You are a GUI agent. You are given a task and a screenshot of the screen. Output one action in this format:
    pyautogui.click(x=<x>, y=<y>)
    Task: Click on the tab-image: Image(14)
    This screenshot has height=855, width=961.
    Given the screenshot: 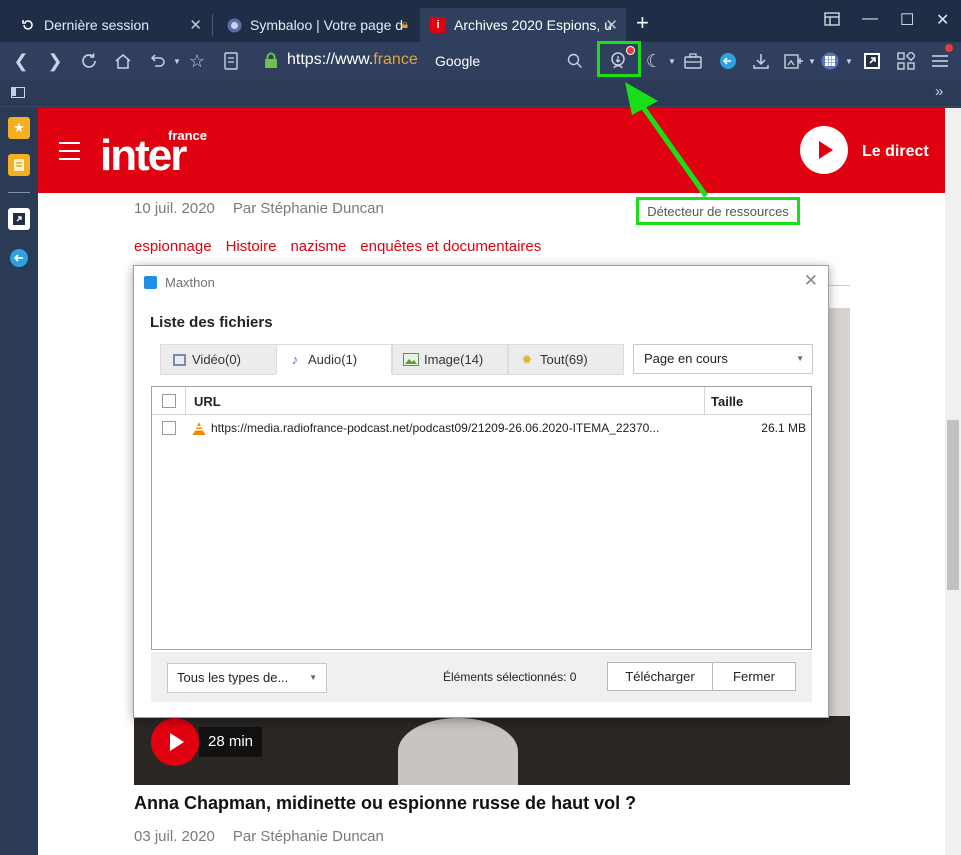 What is the action you would take?
    pyautogui.click(x=450, y=359)
    